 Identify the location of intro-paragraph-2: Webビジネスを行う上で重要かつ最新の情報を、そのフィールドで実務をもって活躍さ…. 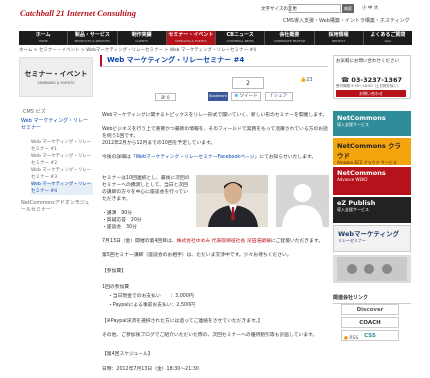
(215, 133).